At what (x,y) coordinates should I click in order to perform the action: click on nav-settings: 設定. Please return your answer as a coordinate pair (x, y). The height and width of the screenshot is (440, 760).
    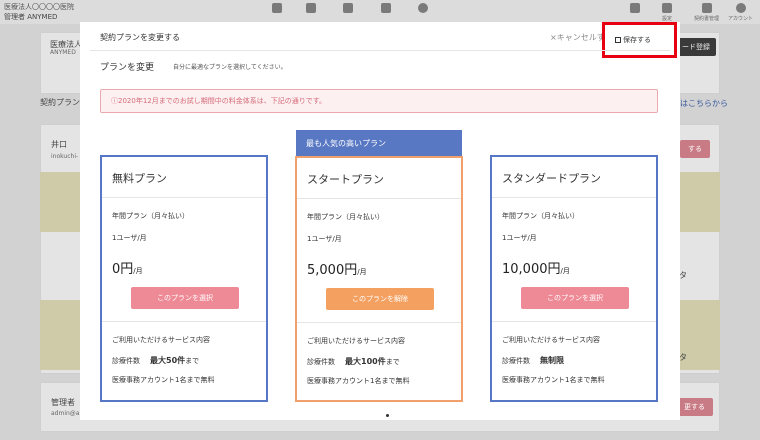
    Looking at the image, I should click on (667, 11).